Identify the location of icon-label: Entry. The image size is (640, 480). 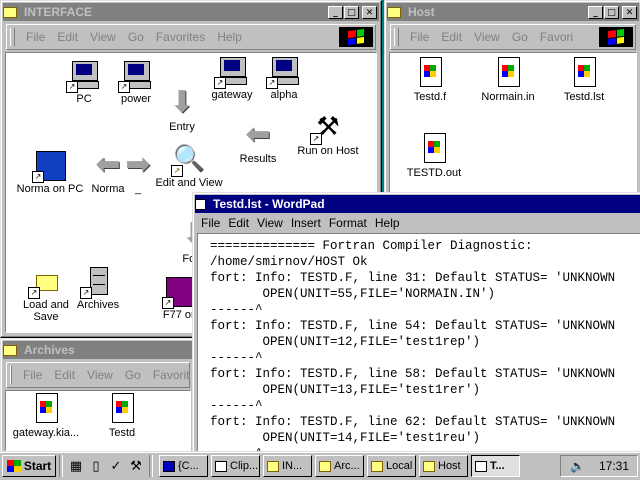
(182, 127).